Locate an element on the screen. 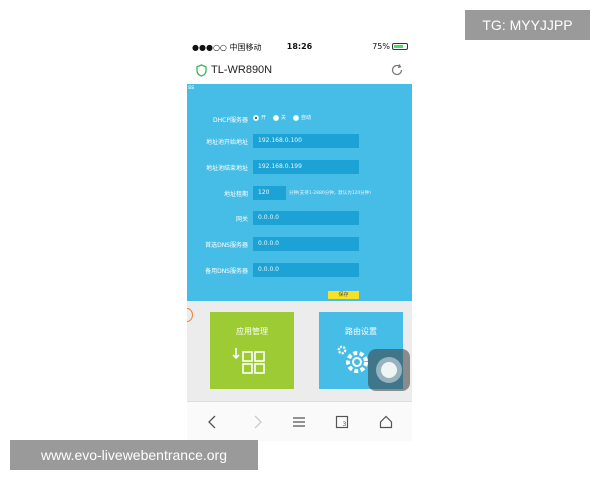 The height and width of the screenshot is (480, 600). start-ip-row: 地址池开始地址 192.168.0.100 is located at coordinates (299, 141).